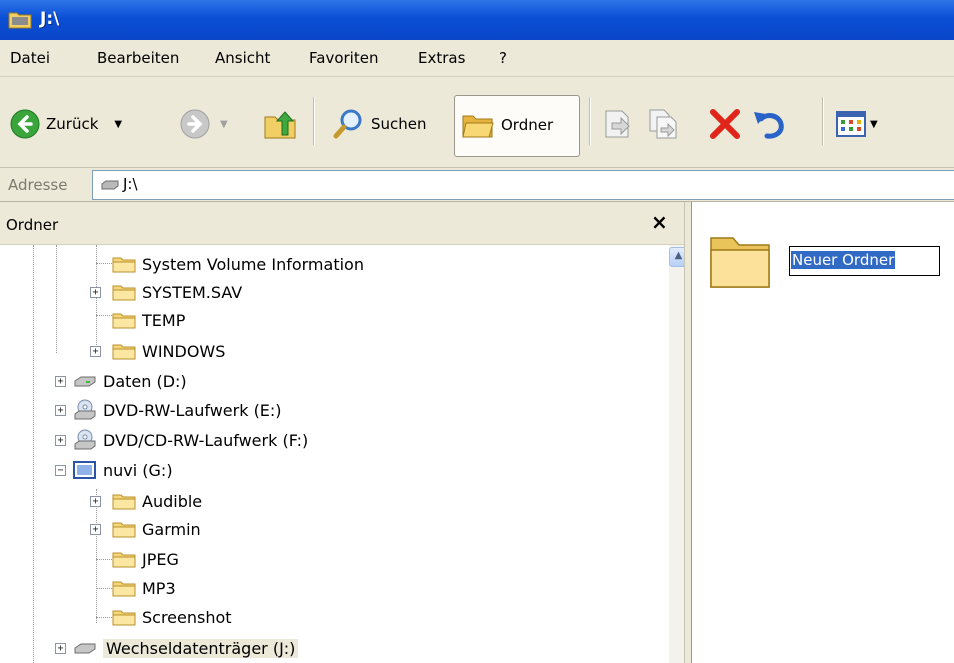 The height and width of the screenshot is (663, 954). I want to click on address-bar: Adresse J:\, so click(477, 185).